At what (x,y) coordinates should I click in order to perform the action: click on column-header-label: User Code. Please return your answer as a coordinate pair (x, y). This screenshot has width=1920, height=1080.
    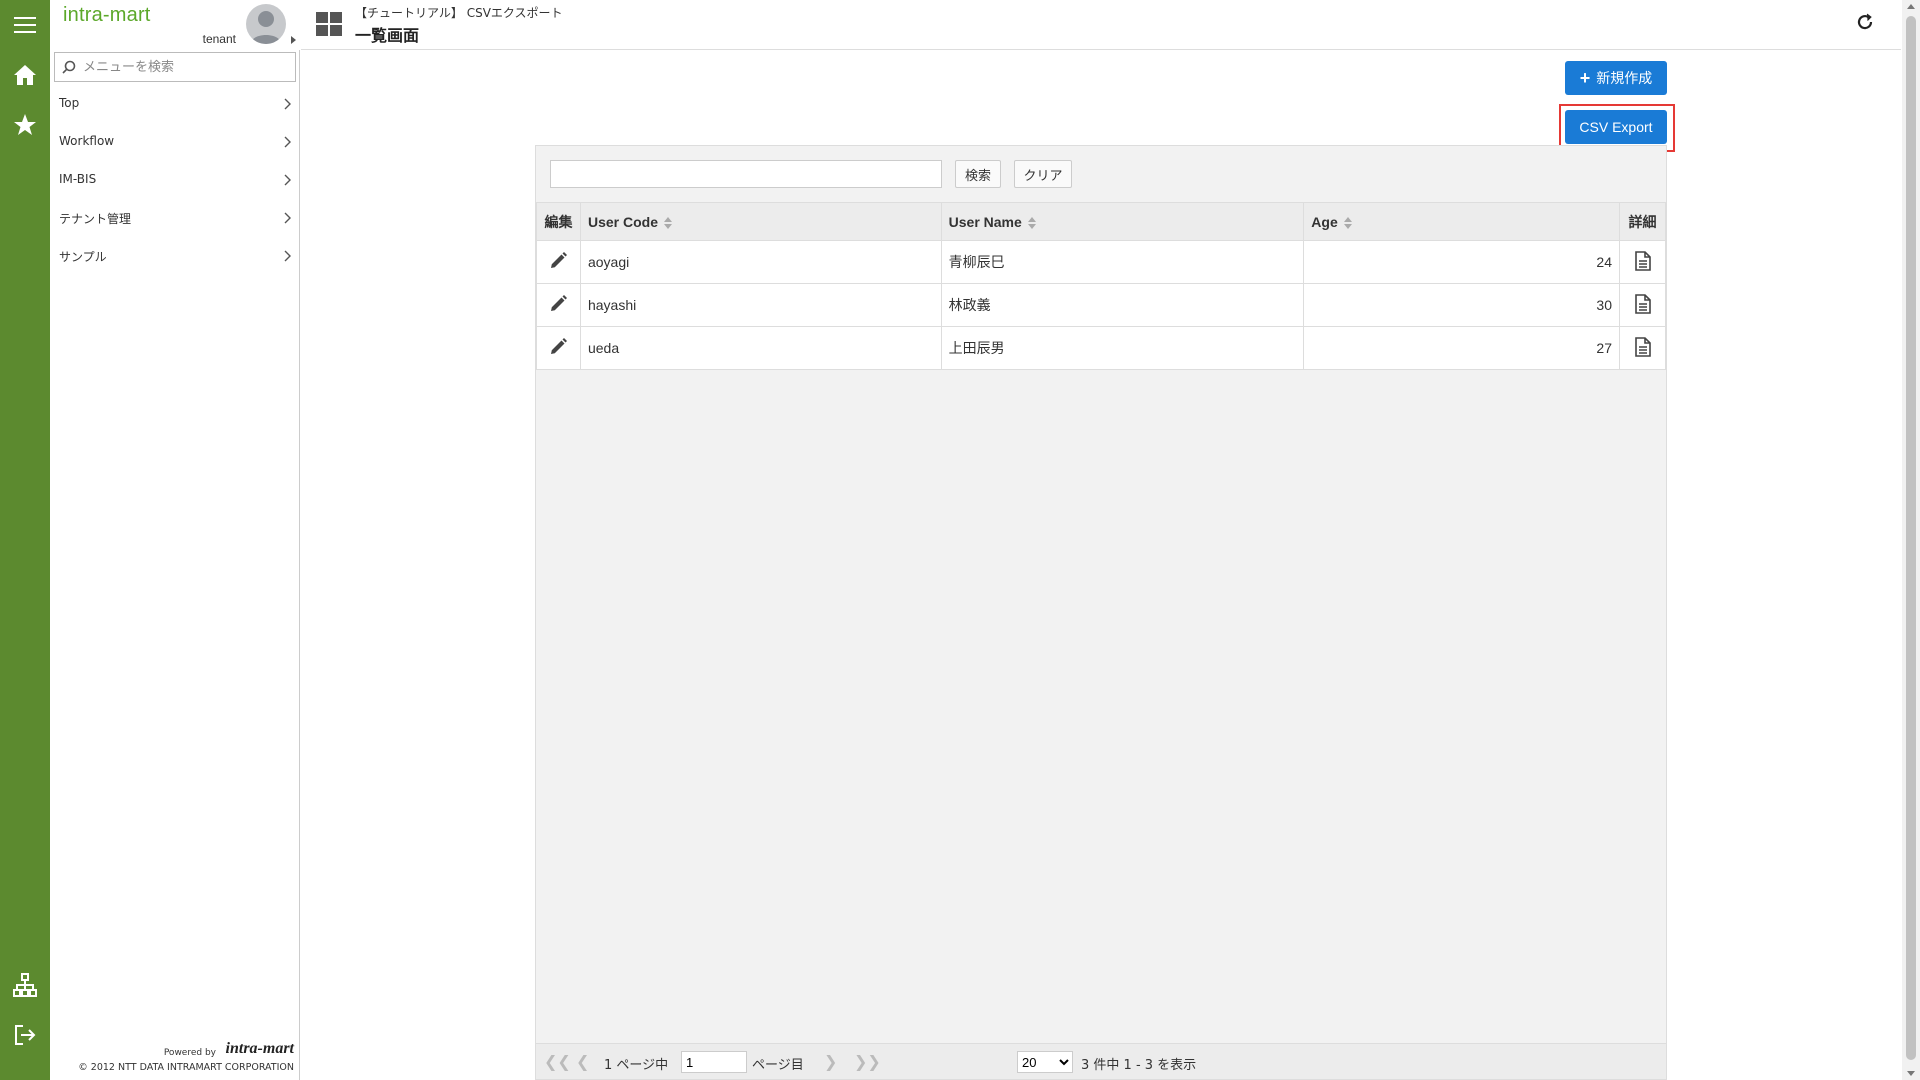
    Looking at the image, I should click on (622, 221).